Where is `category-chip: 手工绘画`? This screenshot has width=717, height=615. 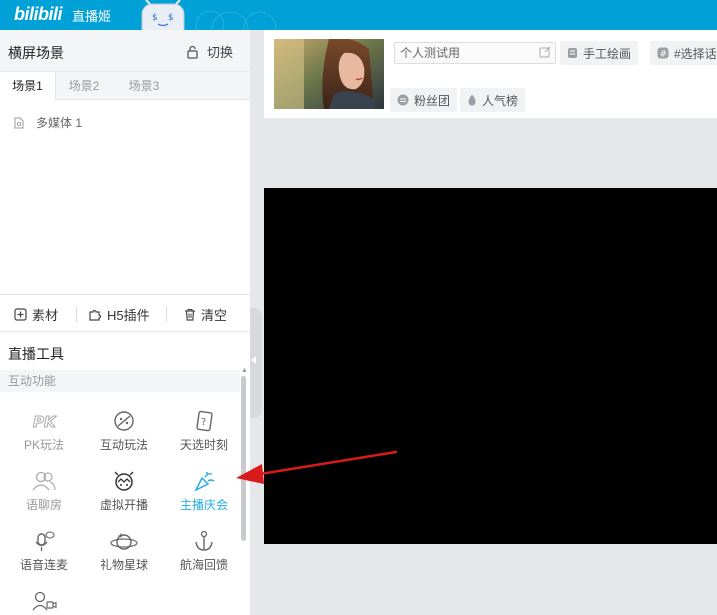 category-chip: 手工绘画 is located at coordinates (599, 53).